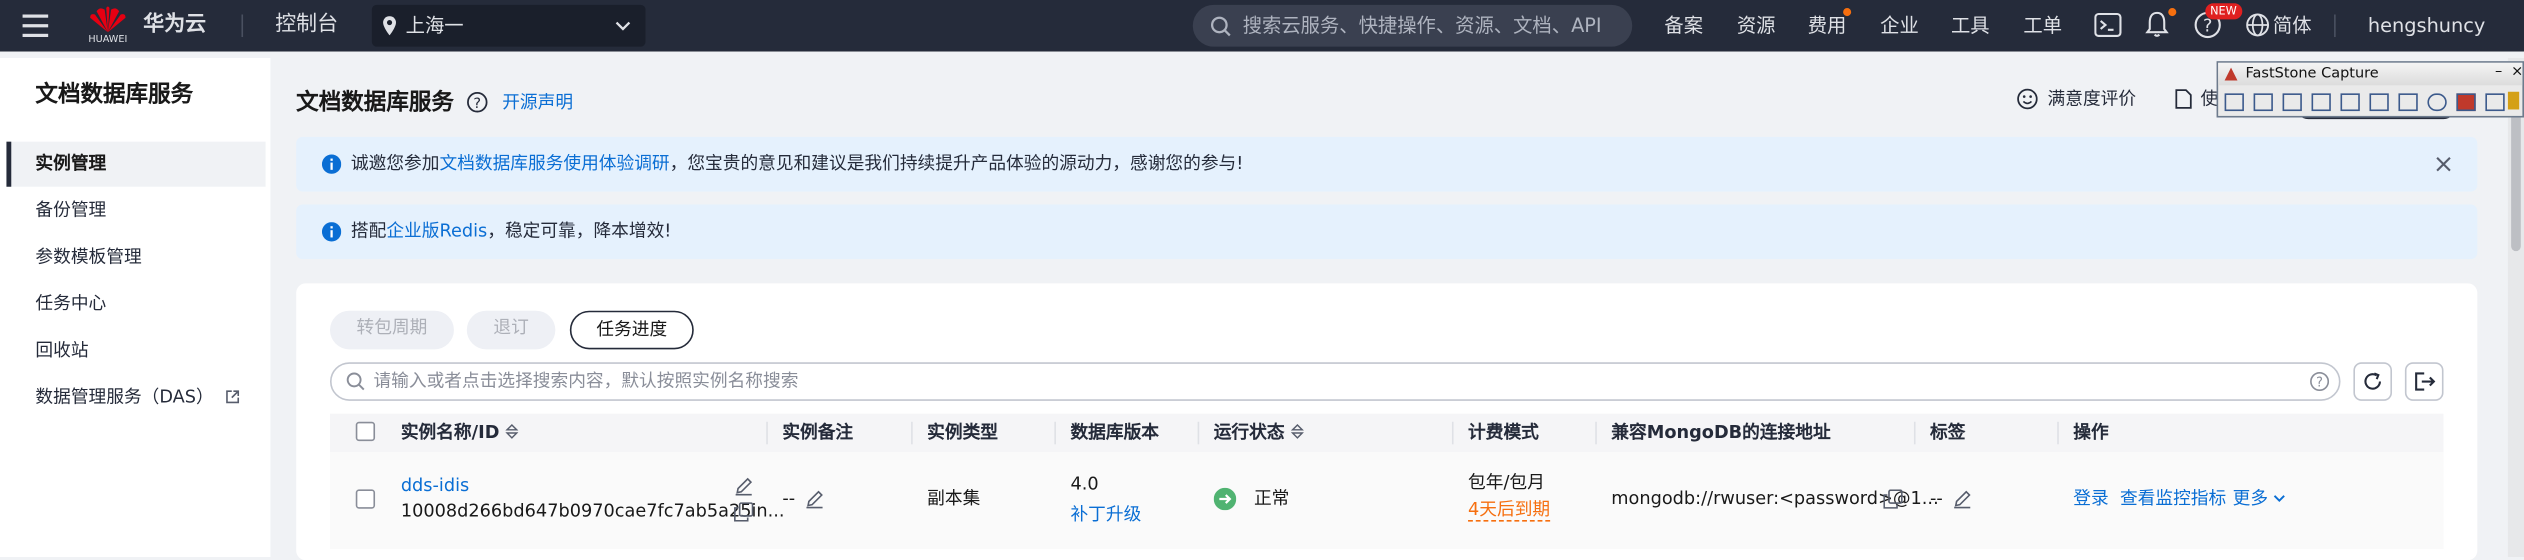 Image resolution: width=2524 pixels, height=560 pixels. I want to click on global-search: 搜索云服务、快捷操作、资源、文档、API, so click(1412, 25).